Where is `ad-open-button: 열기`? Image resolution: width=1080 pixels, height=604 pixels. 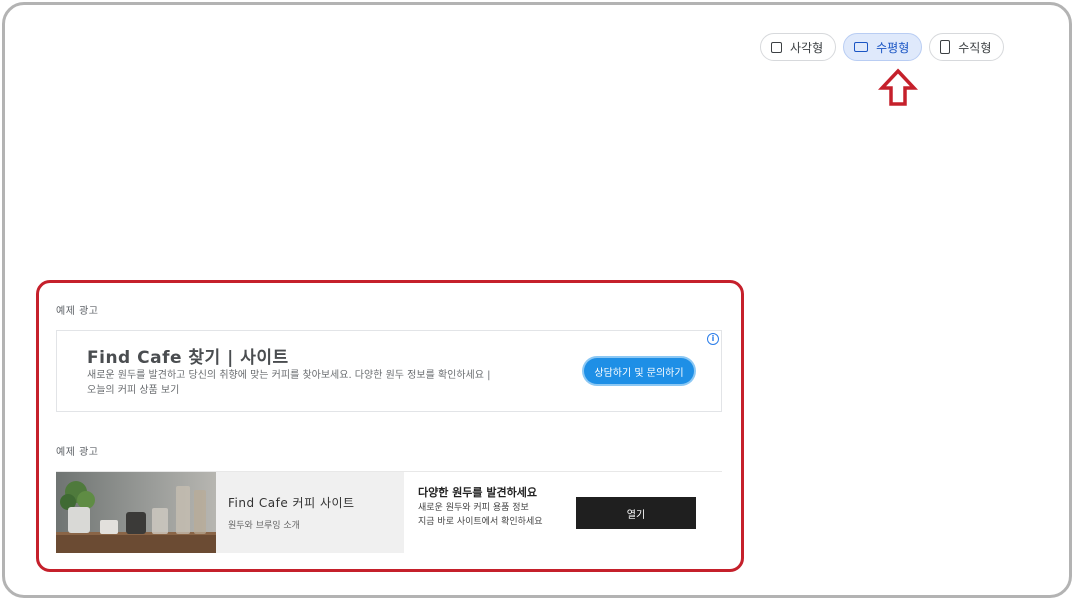 ad-open-button: 열기 is located at coordinates (636, 513).